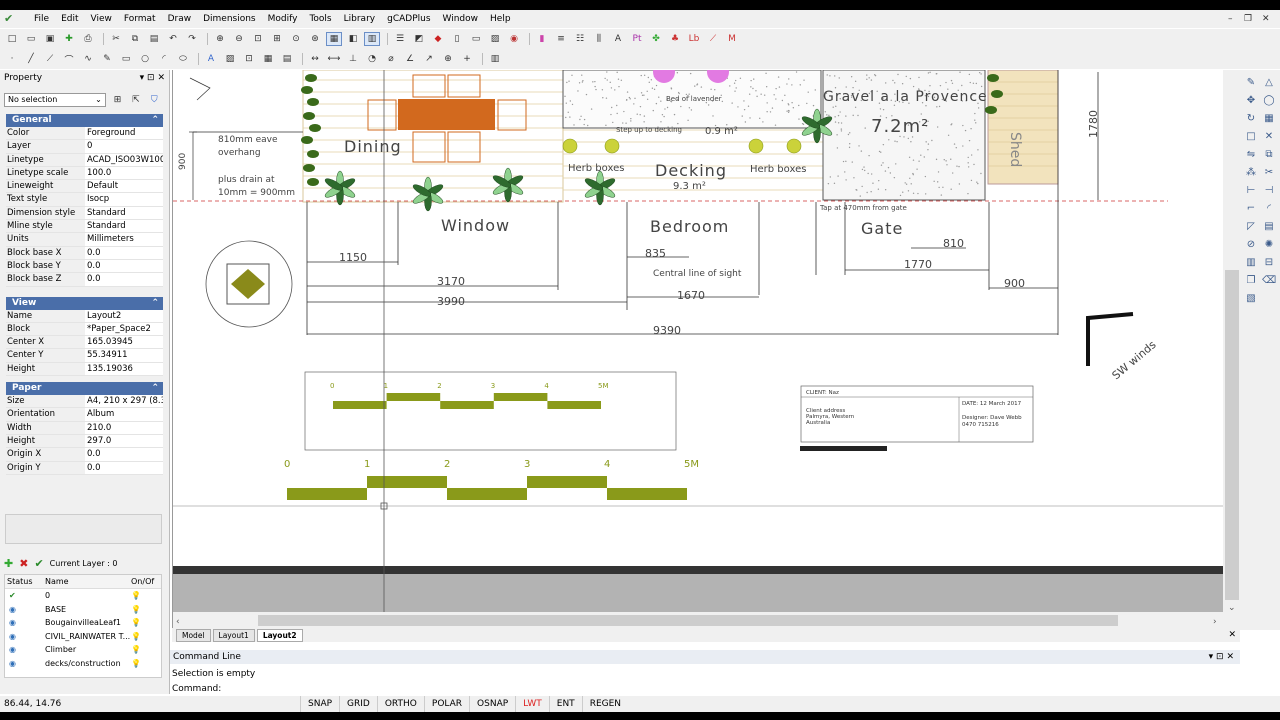 The height and width of the screenshot is (720, 1280). Describe the element at coordinates (124, 199) in the screenshot. I see `property-value: Isocp` at that location.